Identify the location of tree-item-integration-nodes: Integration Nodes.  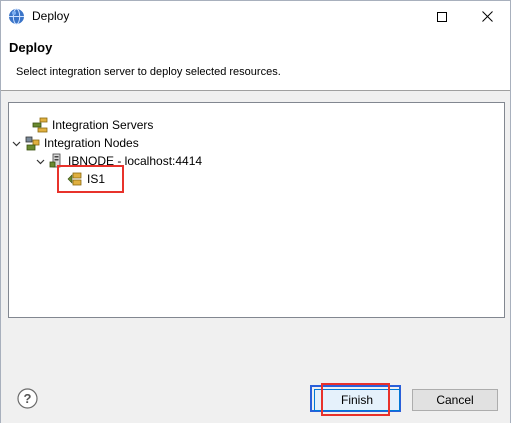
(75, 143).